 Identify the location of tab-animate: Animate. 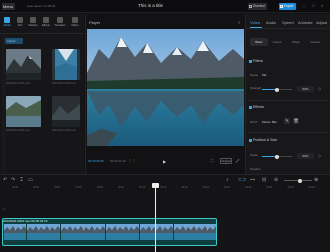
(305, 22).